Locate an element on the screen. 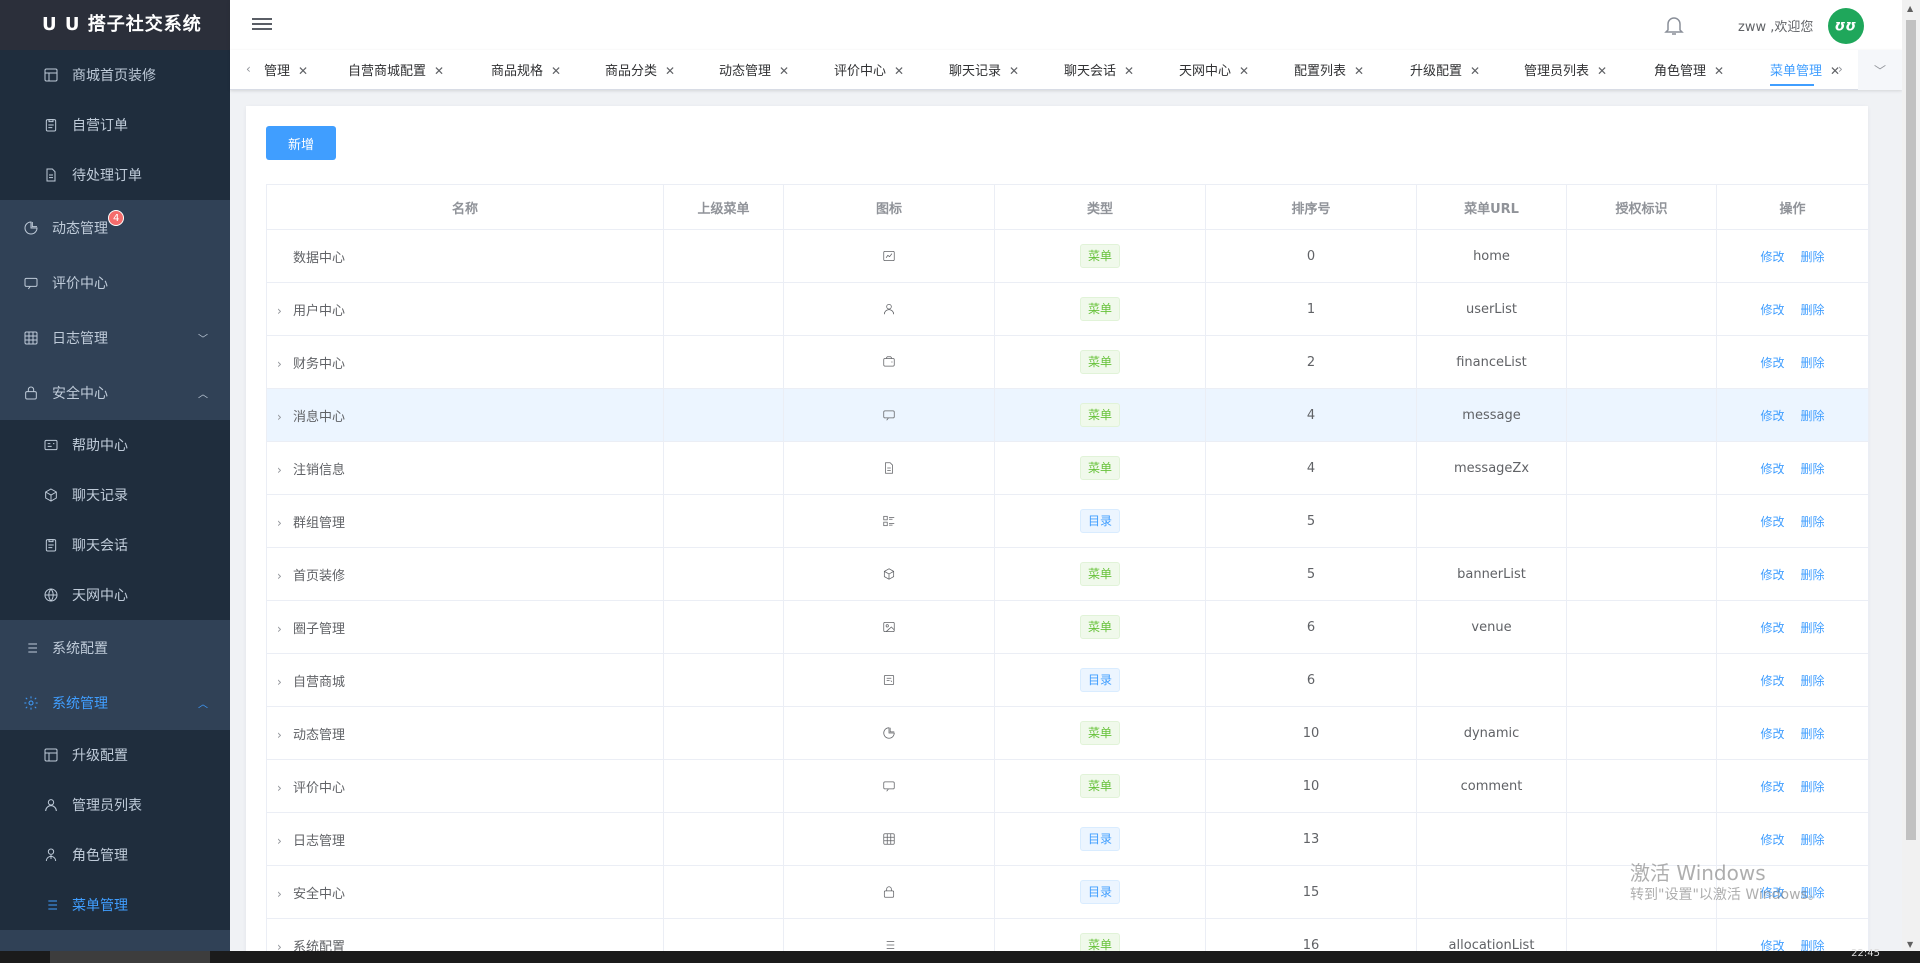  table-row: › 注销信息 菜单 4 messageZx 修改 删除 is located at coordinates (1067, 468).